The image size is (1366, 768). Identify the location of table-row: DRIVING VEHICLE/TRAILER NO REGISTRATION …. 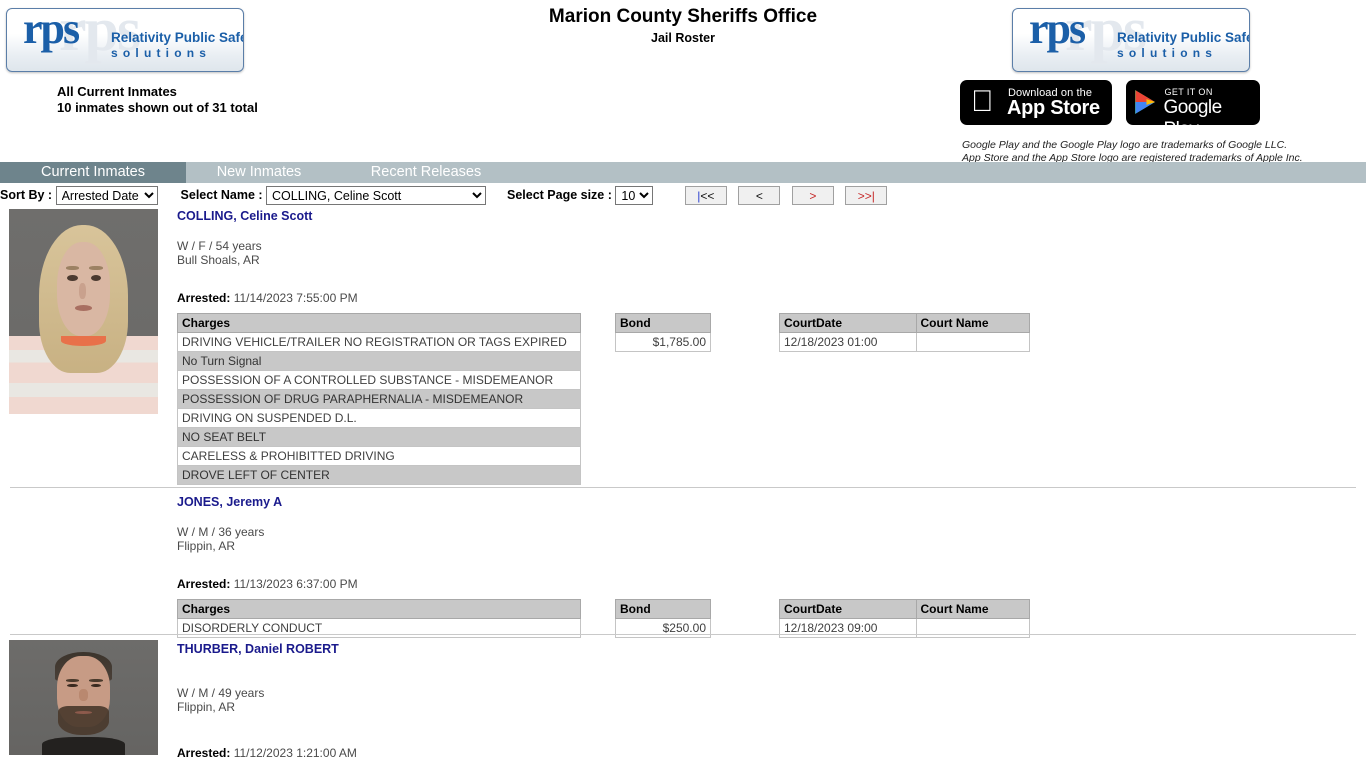
(379, 342).